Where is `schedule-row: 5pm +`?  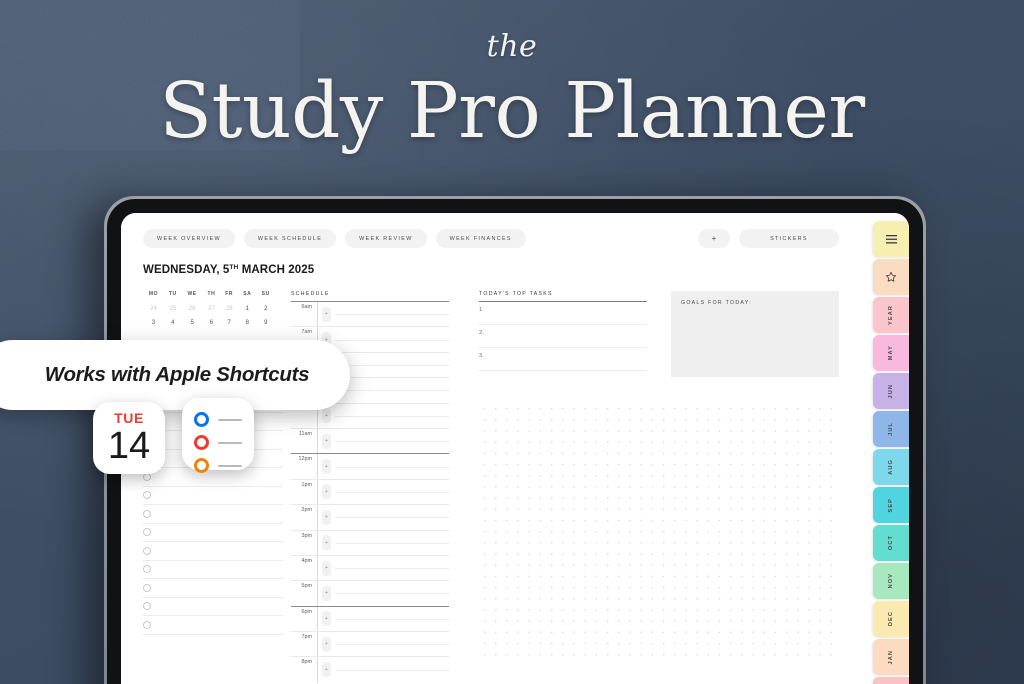
schedule-row: 5pm + is located at coordinates (370, 593).